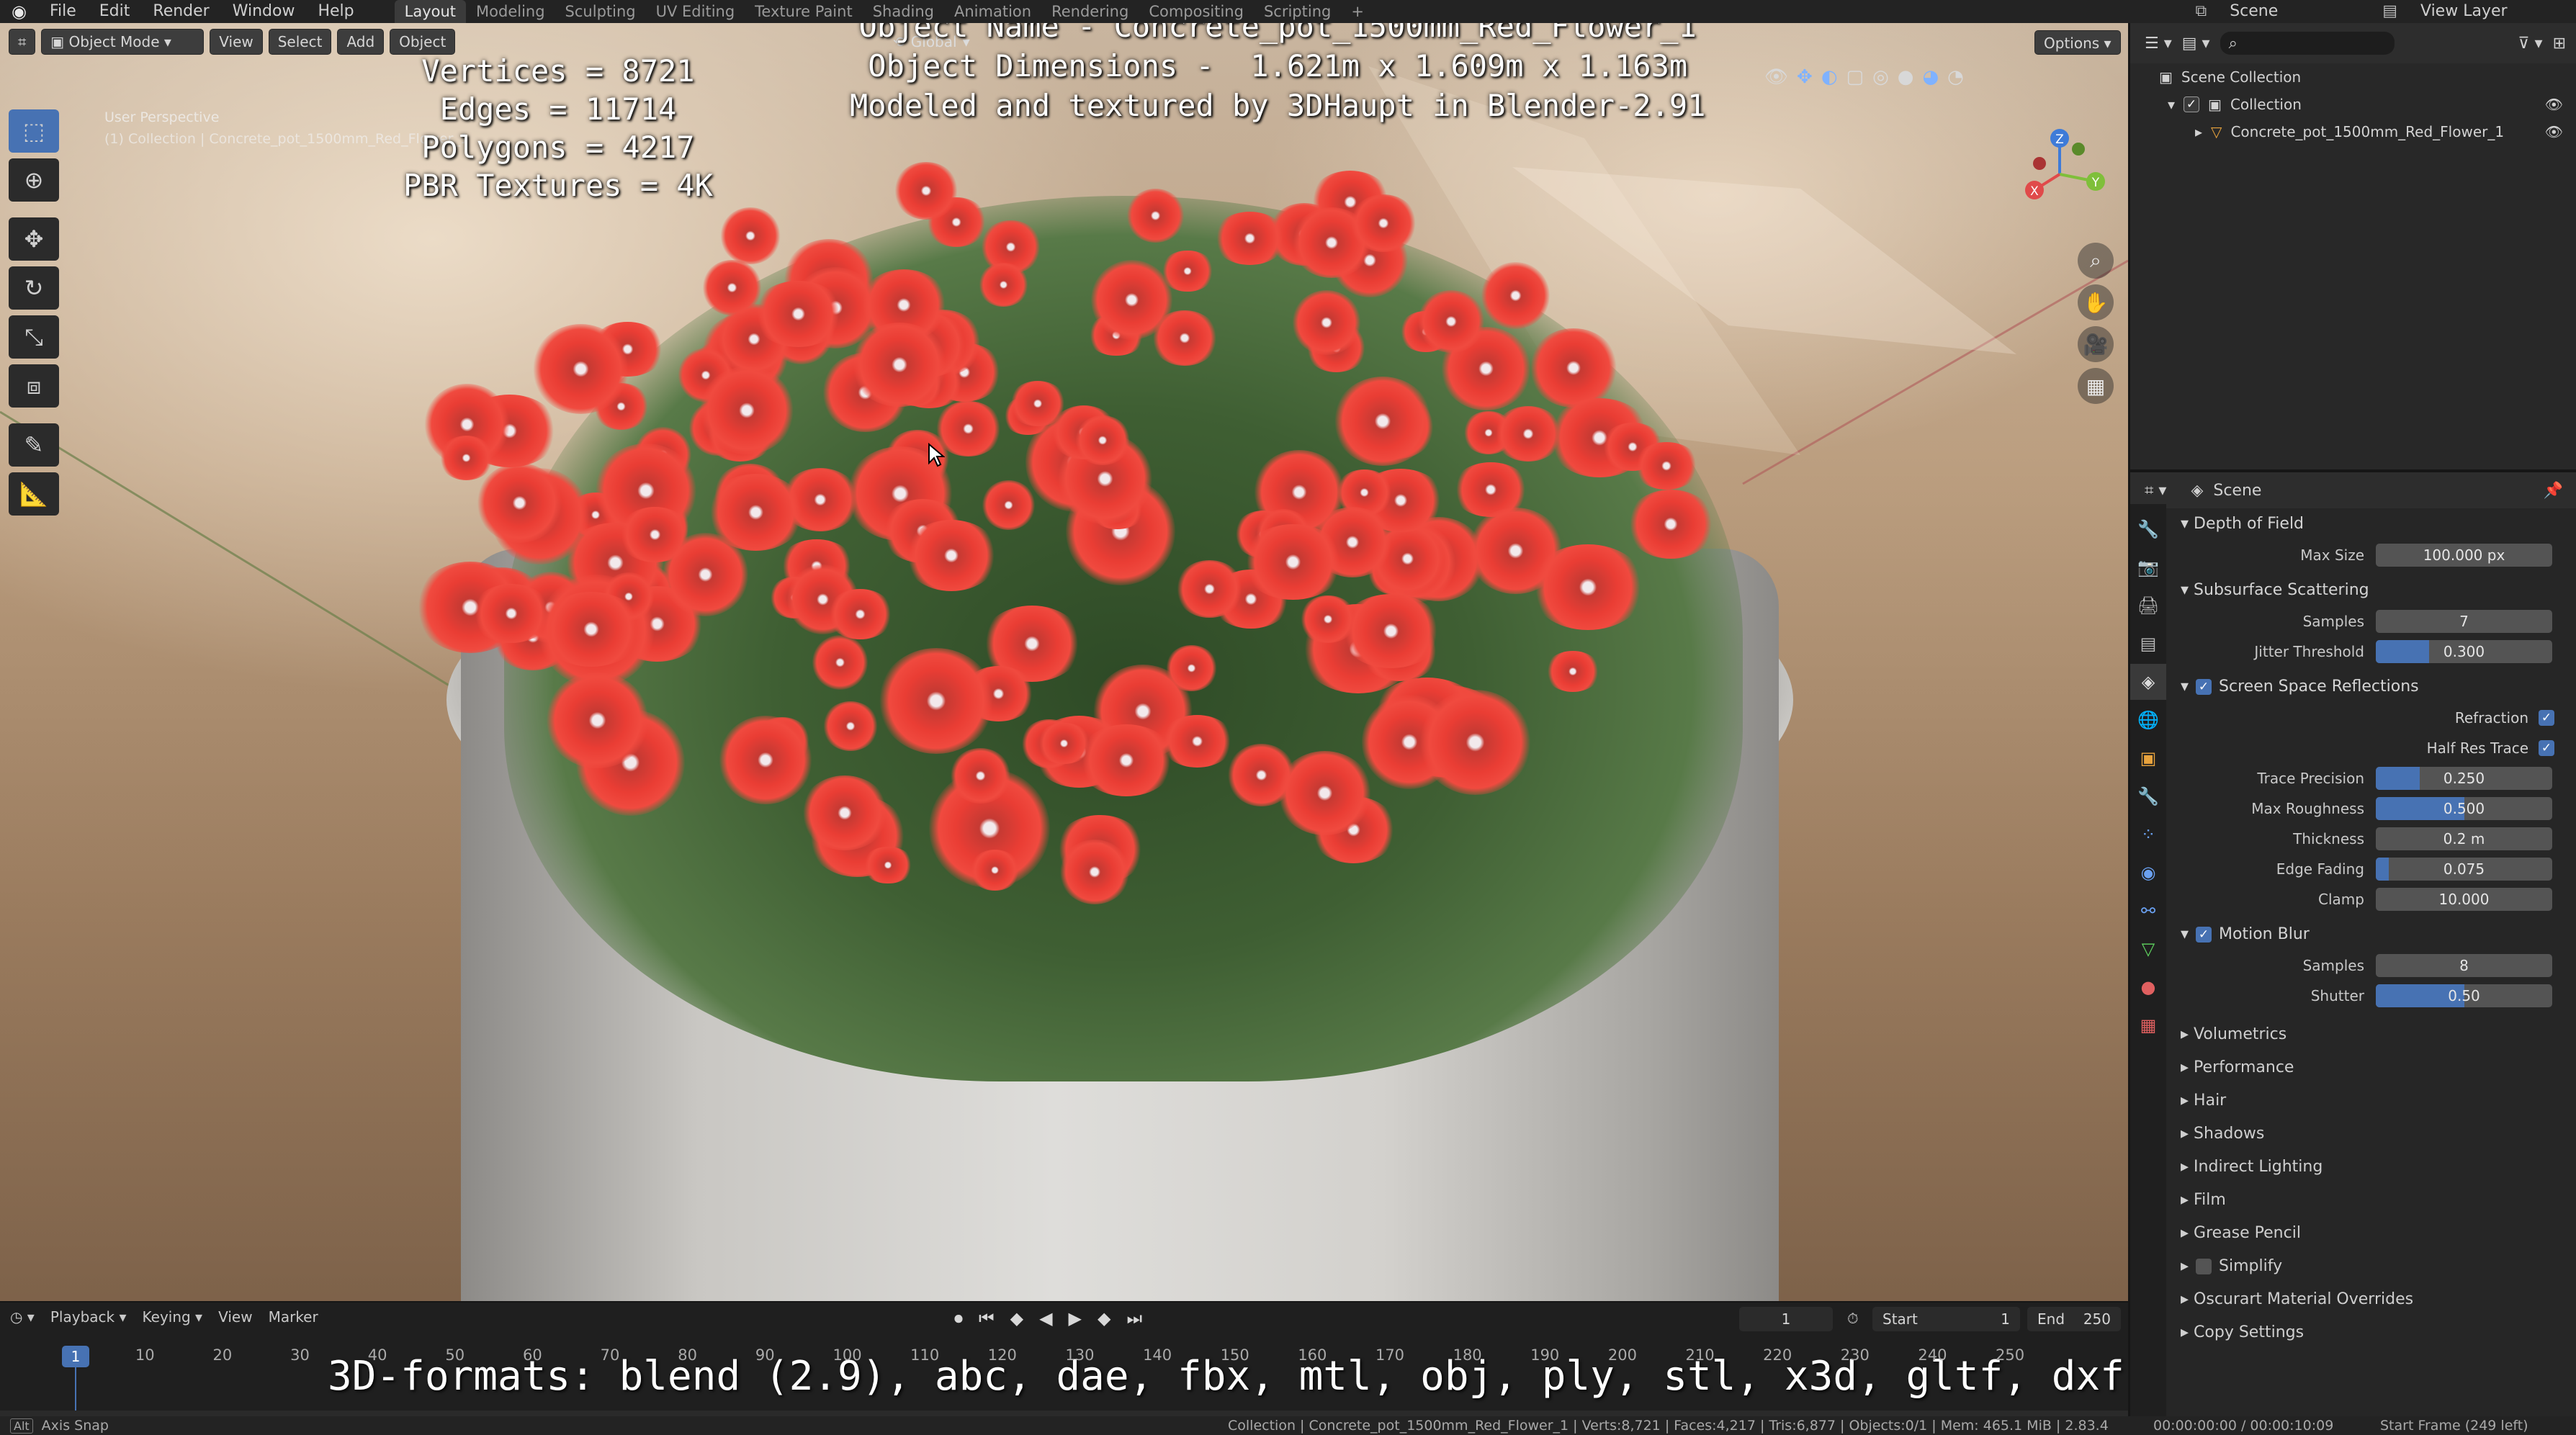  I want to click on constraints-tab-icon: ⚯, so click(2148, 911).